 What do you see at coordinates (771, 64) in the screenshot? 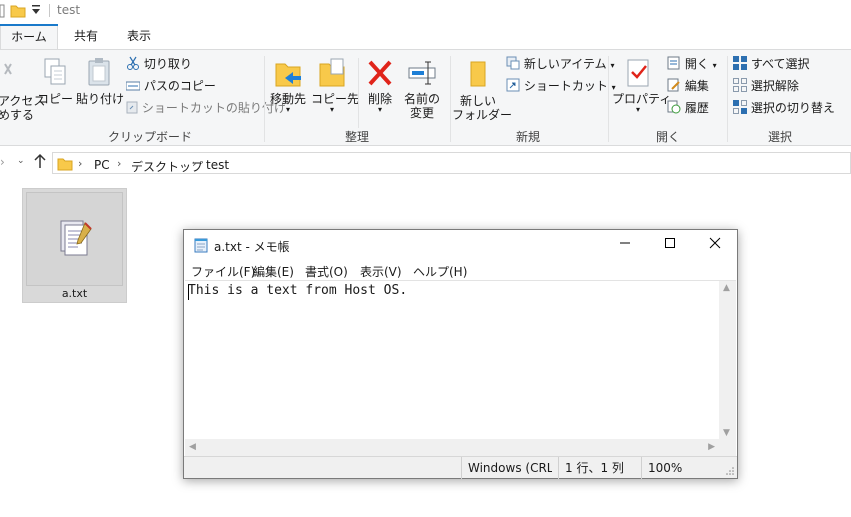
I see `select-all-button: すべて選択` at bounding box center [771, 64].